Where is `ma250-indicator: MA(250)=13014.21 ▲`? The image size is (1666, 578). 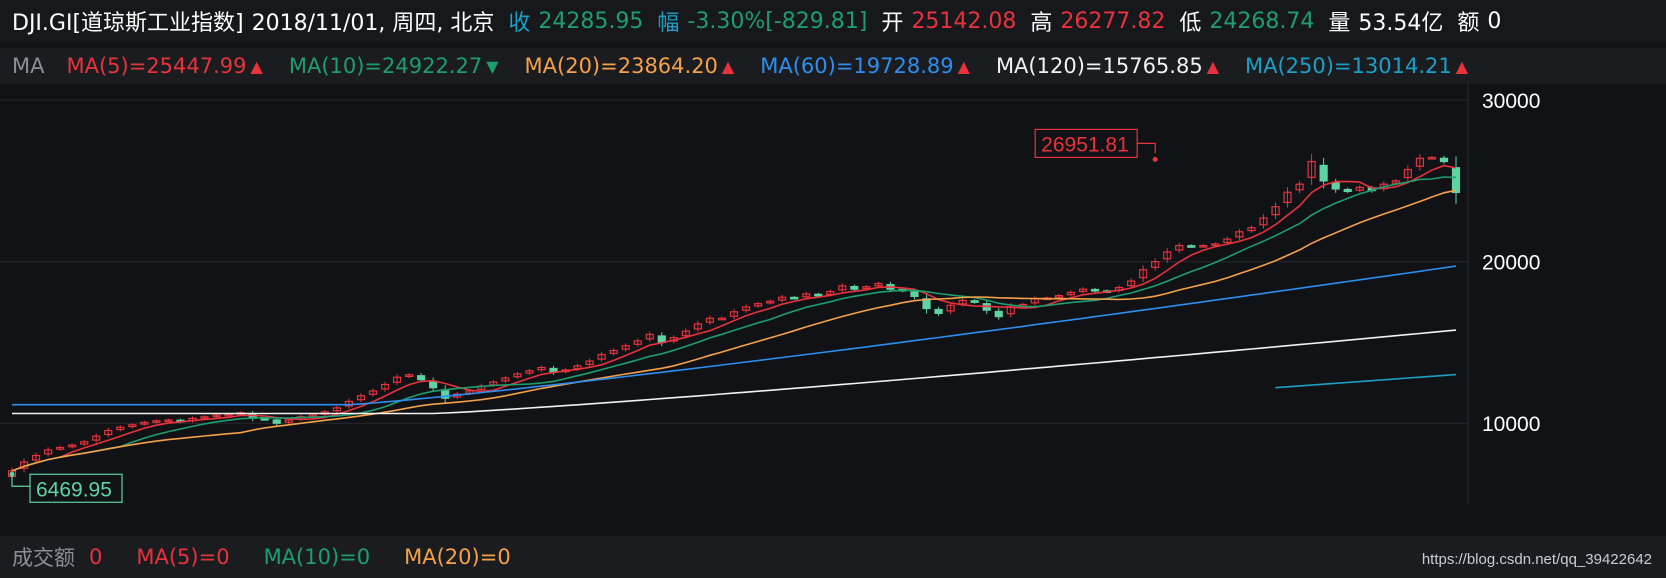
ma250-indicator: MA(250)=13014.21 ▲ is located at coordinates (1356, 66).